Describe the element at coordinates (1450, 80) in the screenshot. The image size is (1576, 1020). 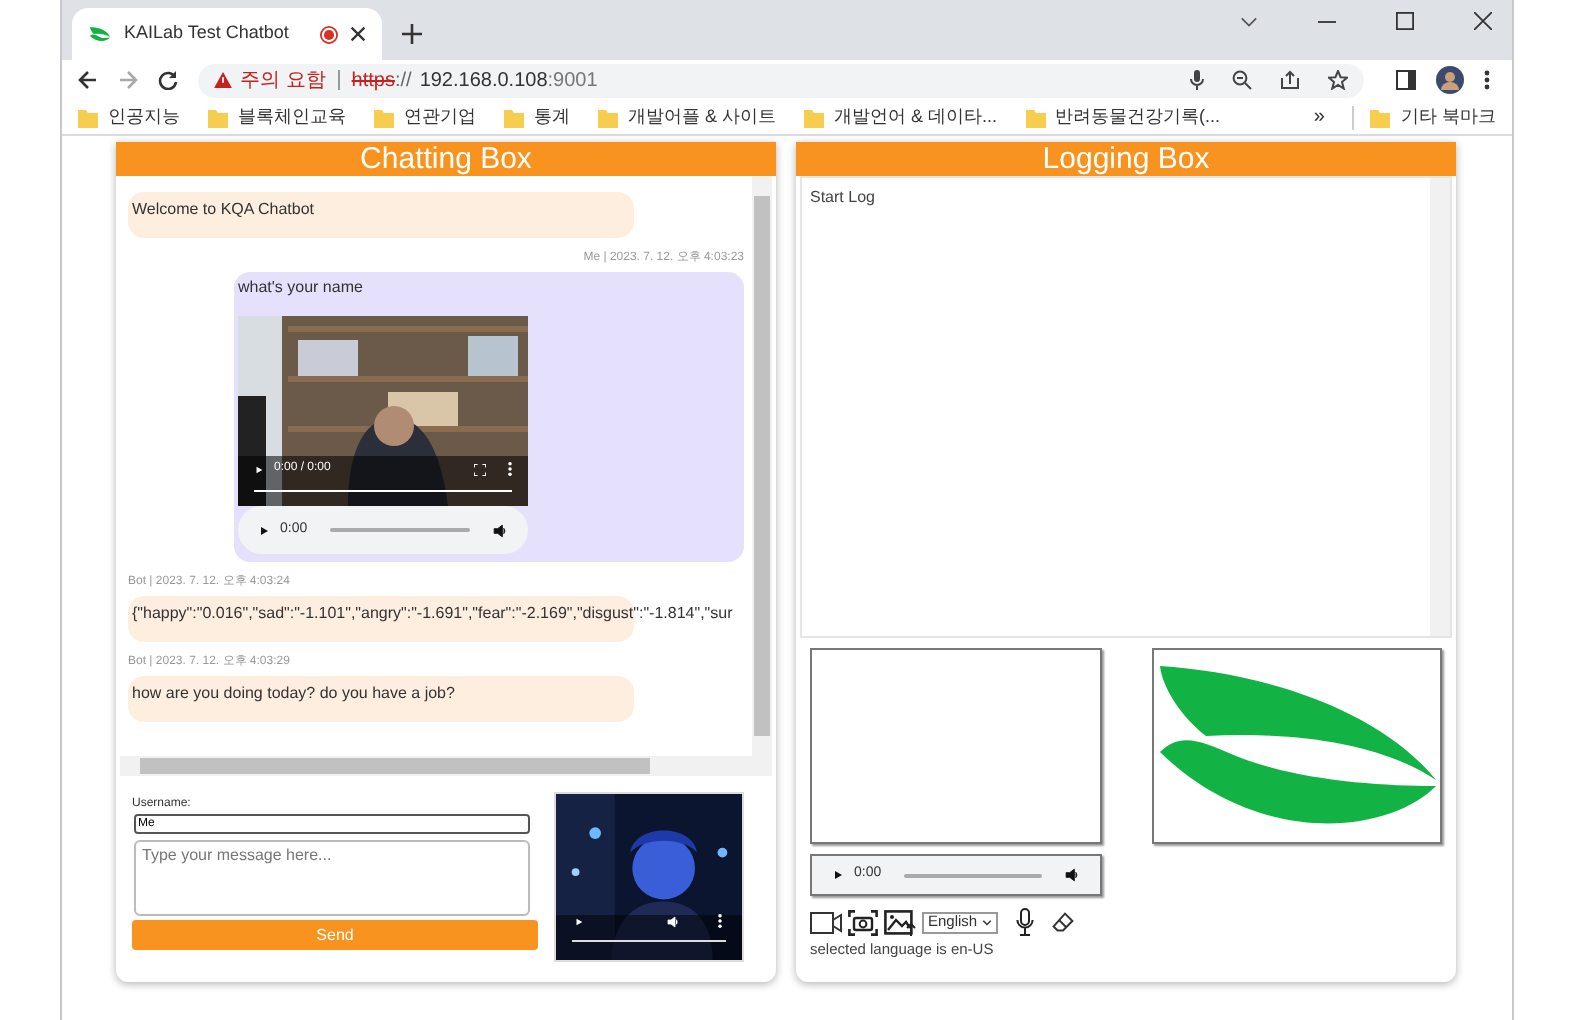
I see `profile-avatar-icon` at that location.